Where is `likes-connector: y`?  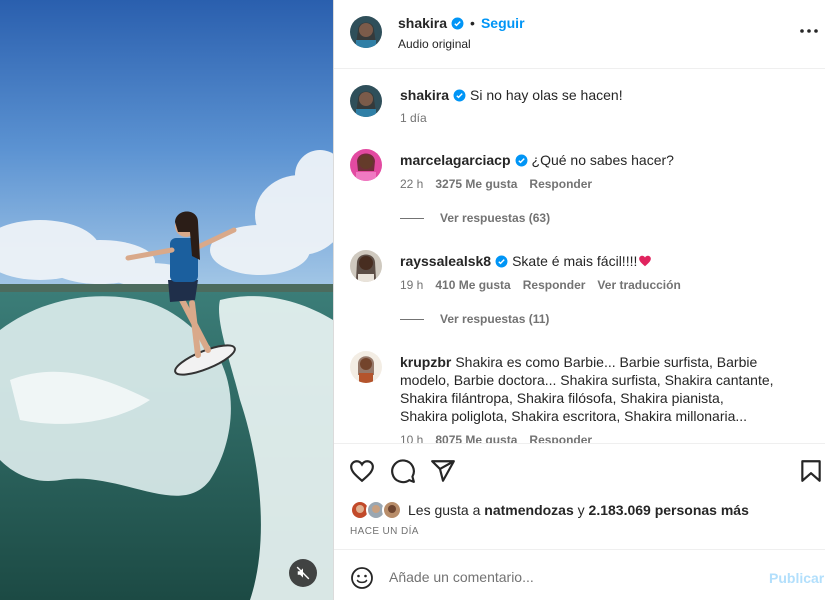
likes-connector: y is located at coordinates (581, 510).